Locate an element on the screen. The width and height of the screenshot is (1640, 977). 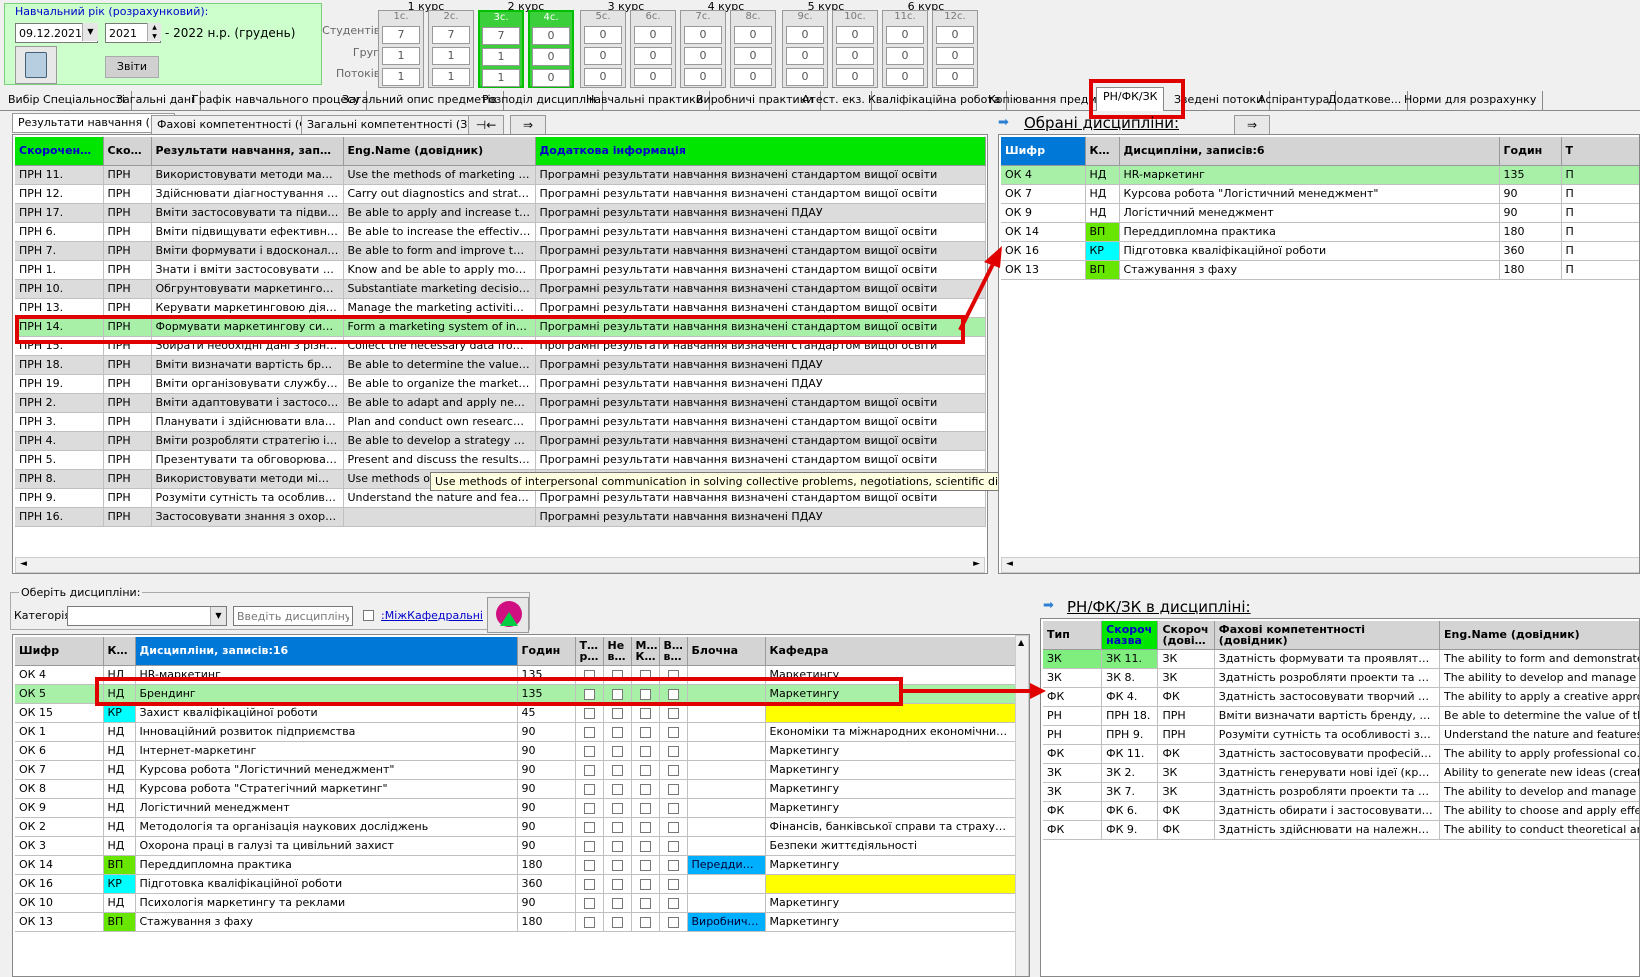
annotation-arrows is located at coordinates (974, 472).